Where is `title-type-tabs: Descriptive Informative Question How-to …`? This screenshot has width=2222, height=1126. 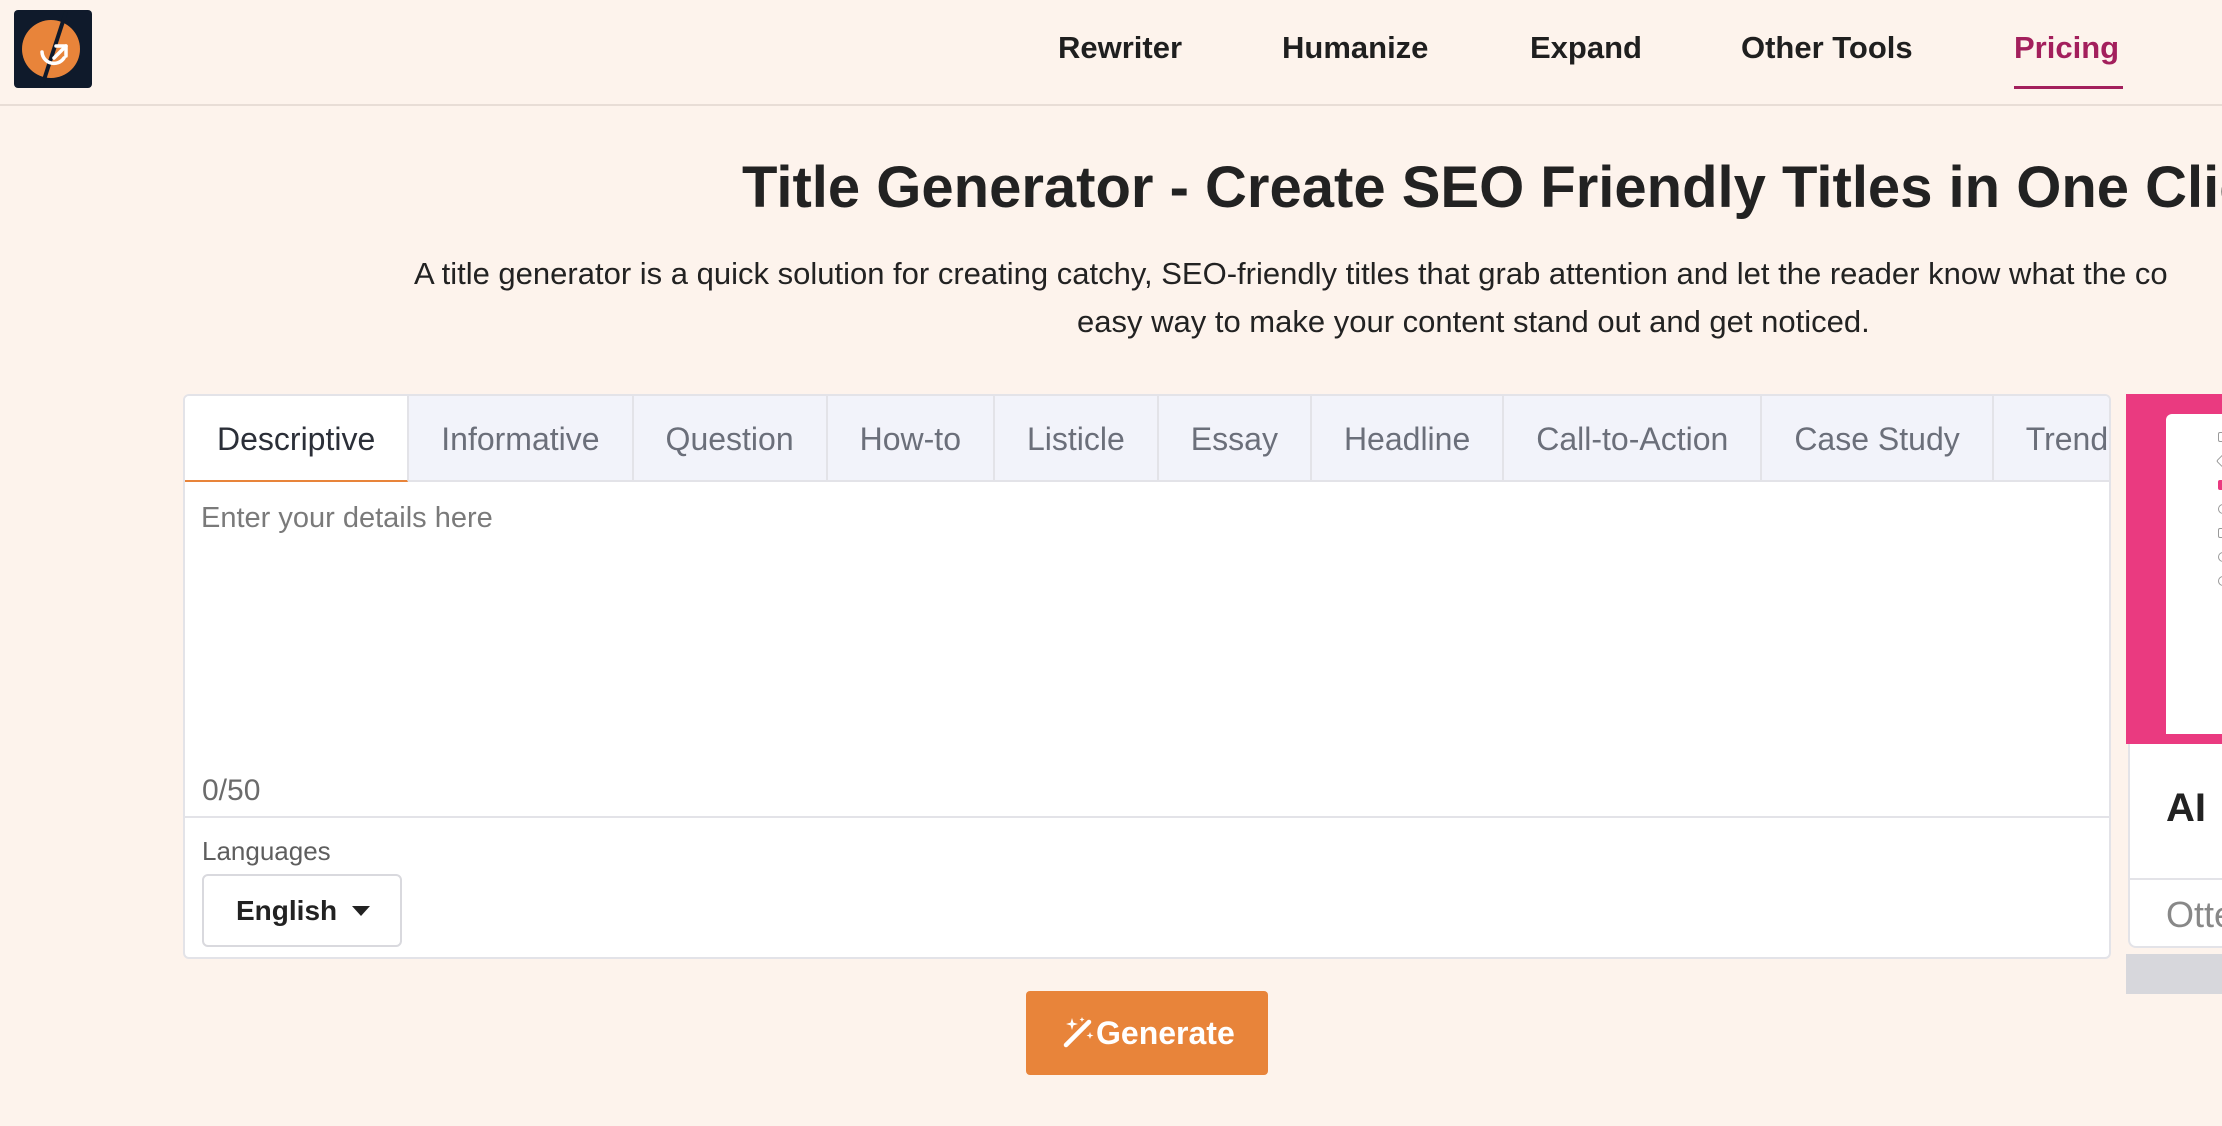
title-type-tabs: Descriptive Informative Question How-to … is located at coordinates (1147, 440).